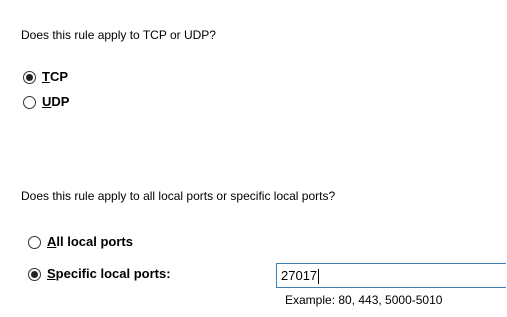 This screenshot has height=317, width=507. I want to click on ports-example-hint: Example: 80, 443, 5000-5010, so click(364, 300).